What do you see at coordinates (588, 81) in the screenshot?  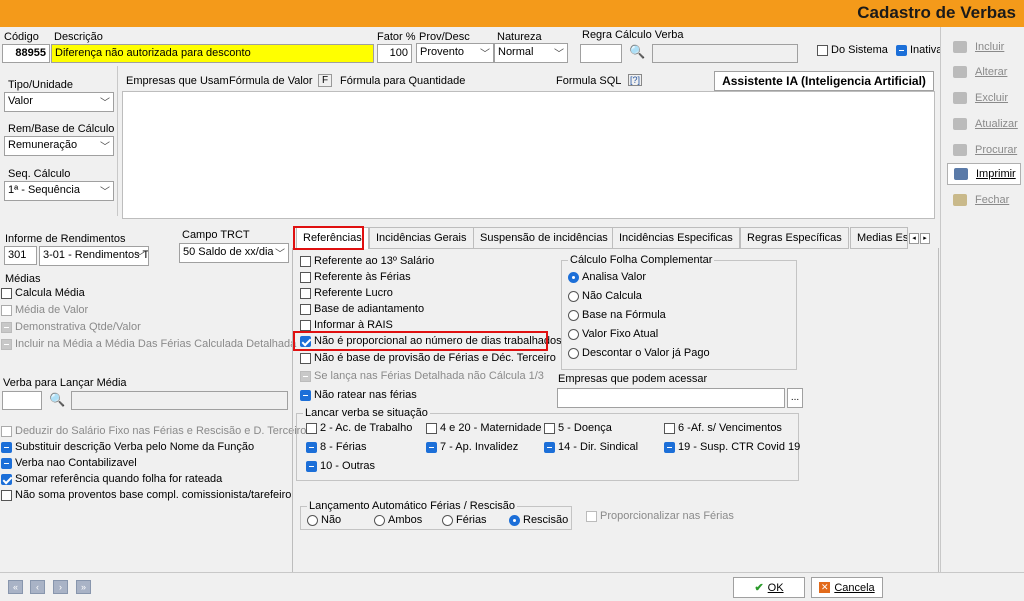 I see `tab-formula-sql: Formula SQL` at bounding box center [588, 81].